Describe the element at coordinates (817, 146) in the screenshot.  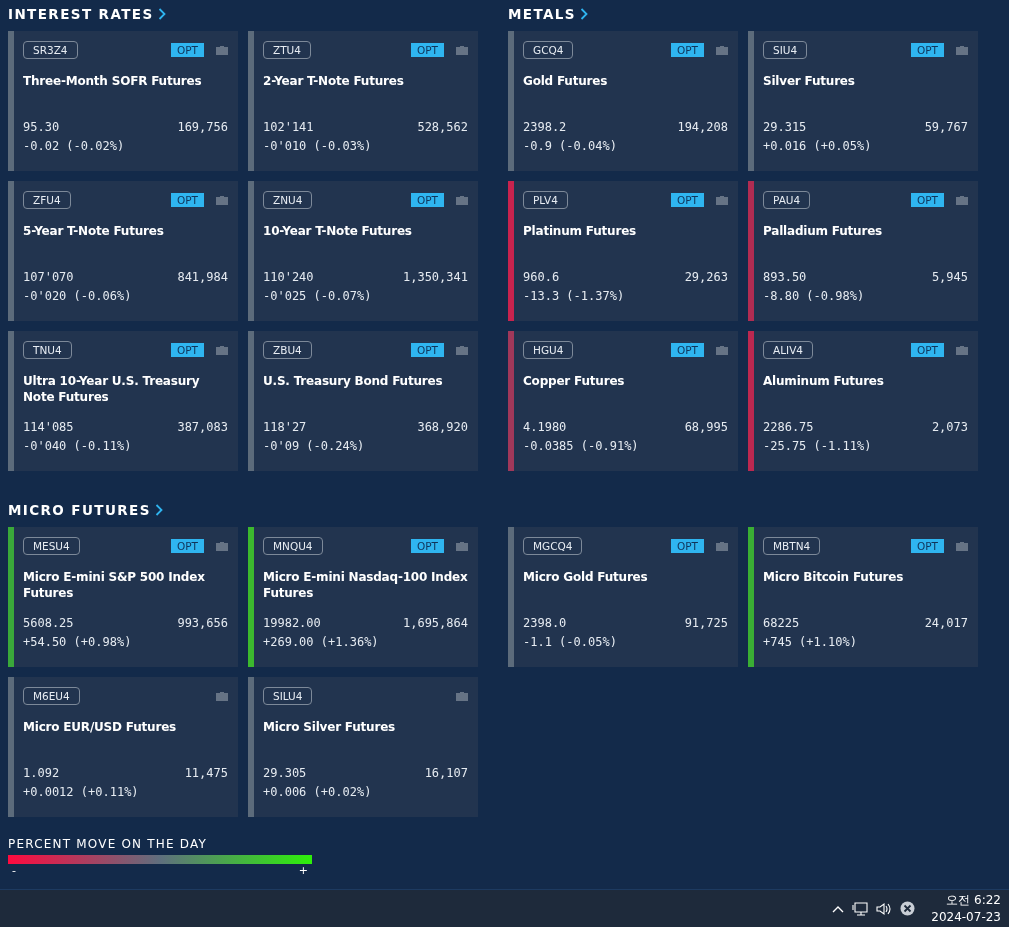
I see `change-text: +0.016 (+0.05%)` at that location.